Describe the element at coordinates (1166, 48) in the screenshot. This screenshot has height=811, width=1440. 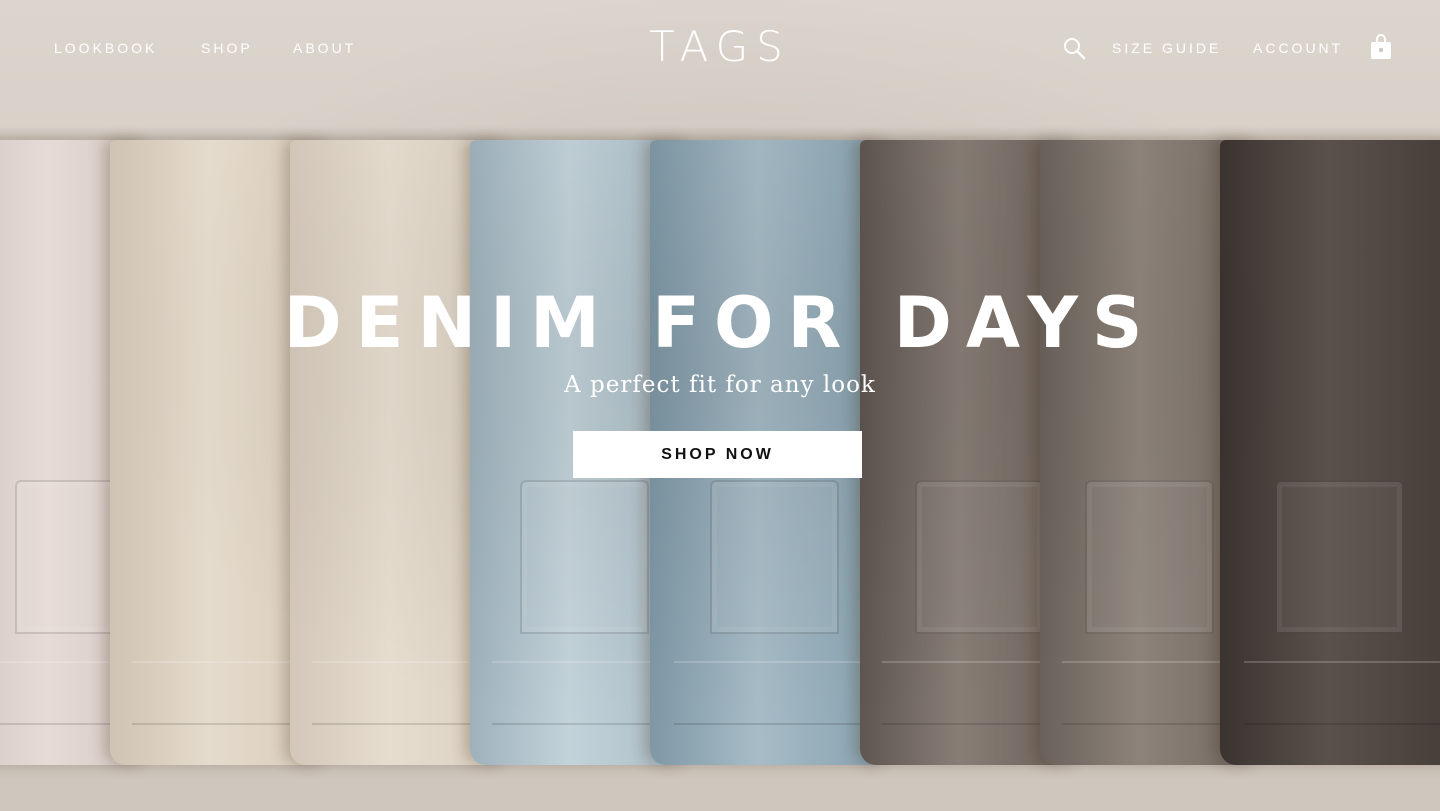
I see `nav-size-guide: SIZE GUIDE` at that location.